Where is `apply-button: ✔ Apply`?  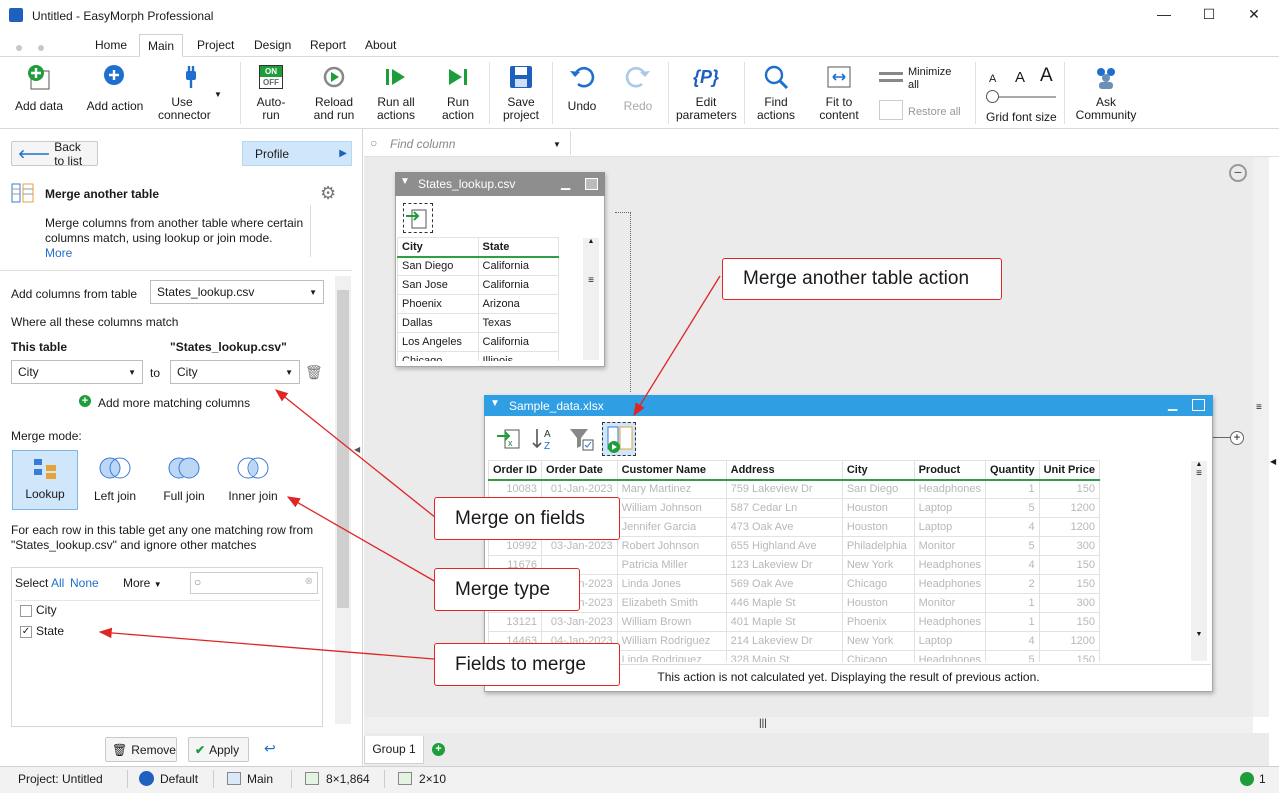
apply-button: ✔ Apply is located at coordinates (218, 749).